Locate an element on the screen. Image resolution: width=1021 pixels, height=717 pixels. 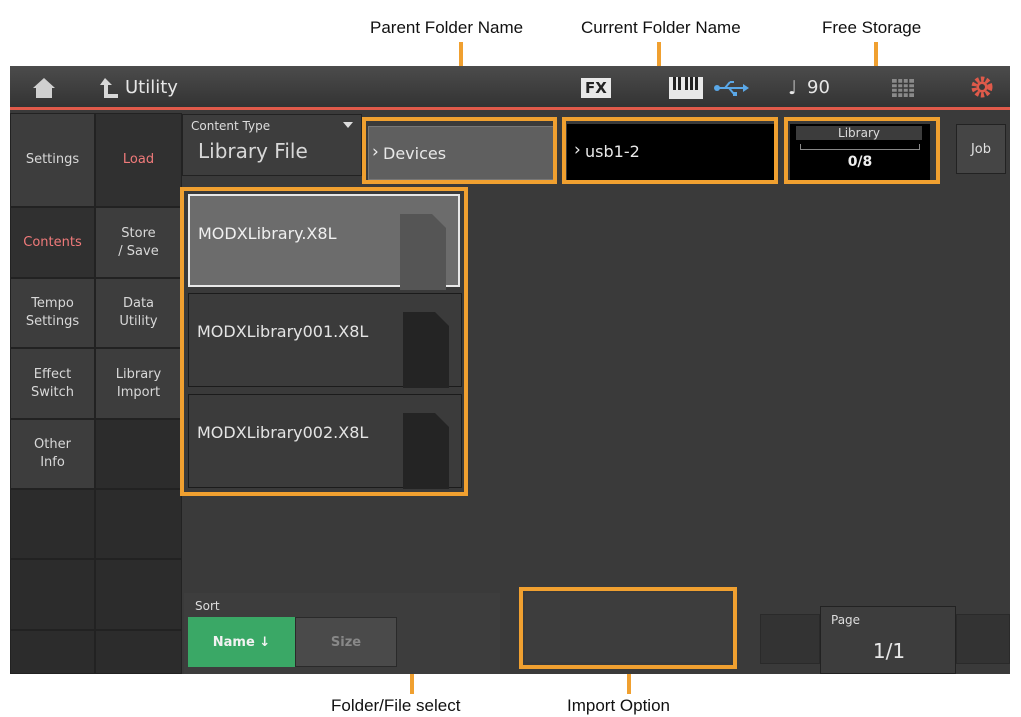
top-bar: Utility FX ♩ 90 is located at coordinates (510, 88).